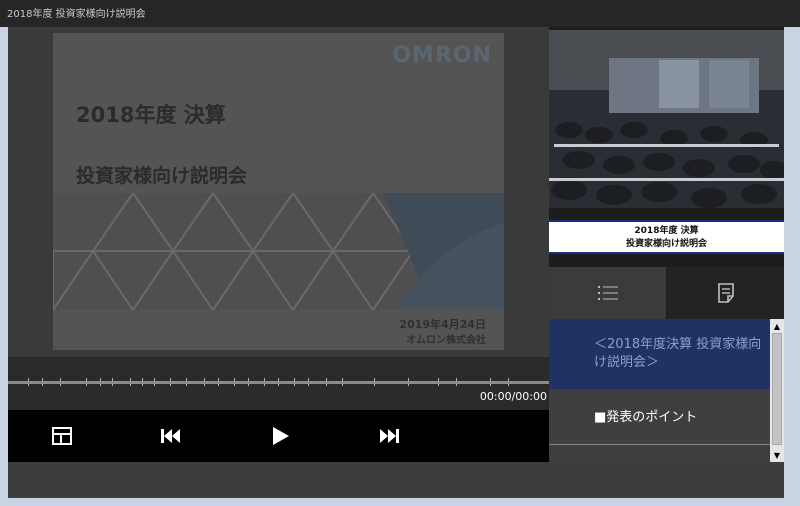  What do you see at coordinates (278, 251) in the screenshot?
I see `slide-triangle-artwork` at bounding box center [278, 251].